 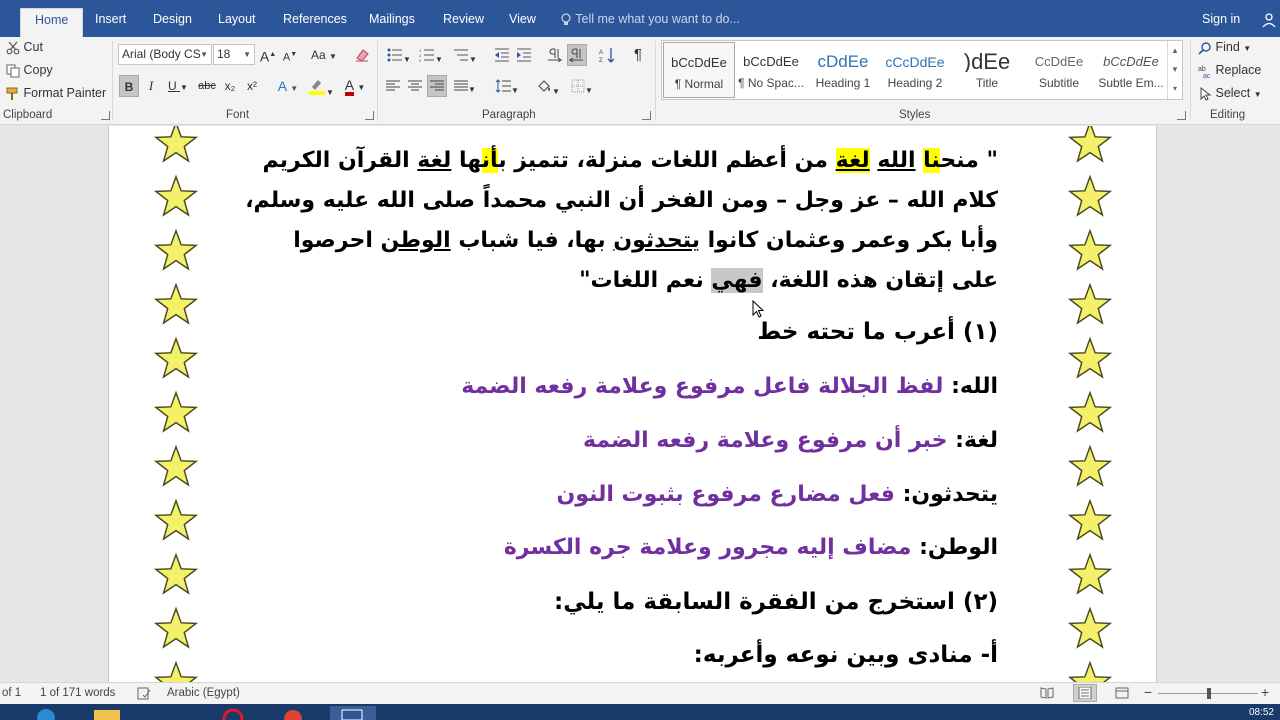 I want to click on cut-button: Cut, so click(x=24, y=47).